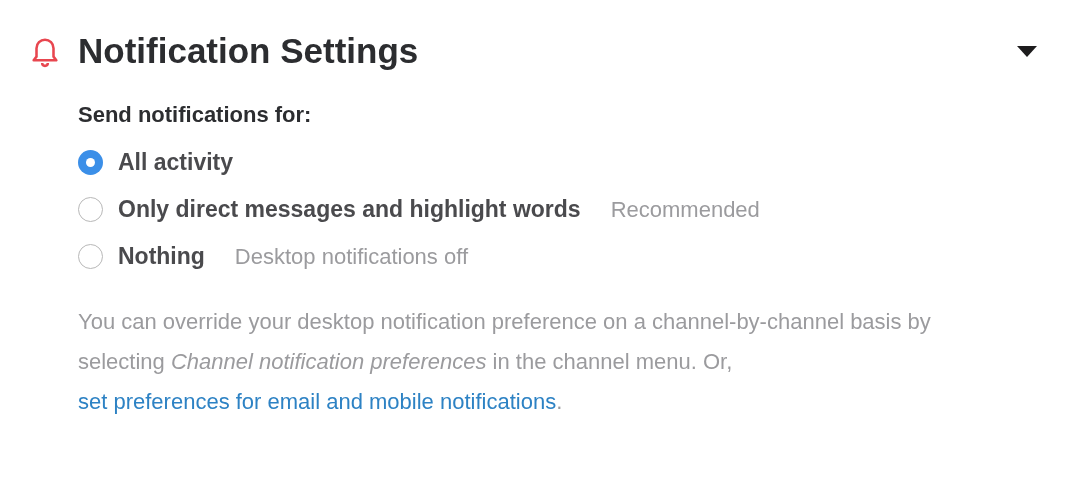 The height and width of the screenshot is (484, 1070). I want to click on option-label: Only direct messages and highlight words, so click(349, 209).